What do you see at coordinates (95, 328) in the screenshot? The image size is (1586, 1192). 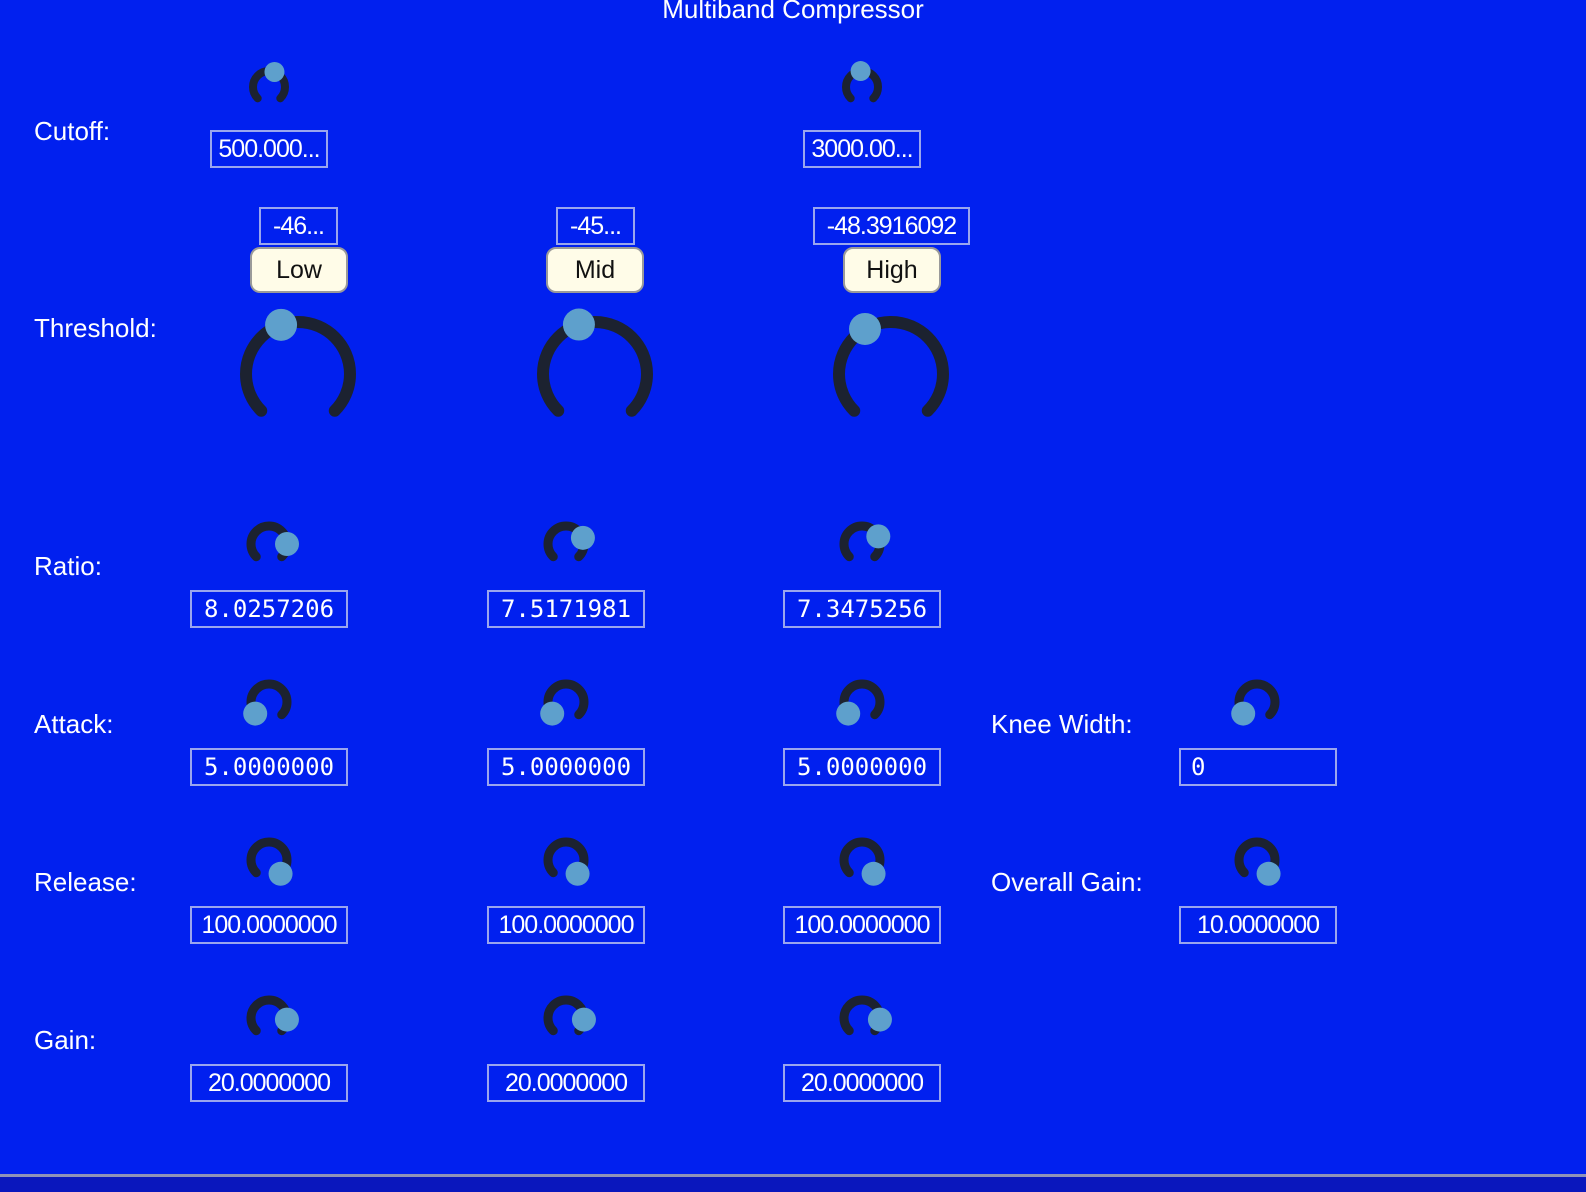 I see `threshold-label: Threshold:` at bounding box center [95, 328].